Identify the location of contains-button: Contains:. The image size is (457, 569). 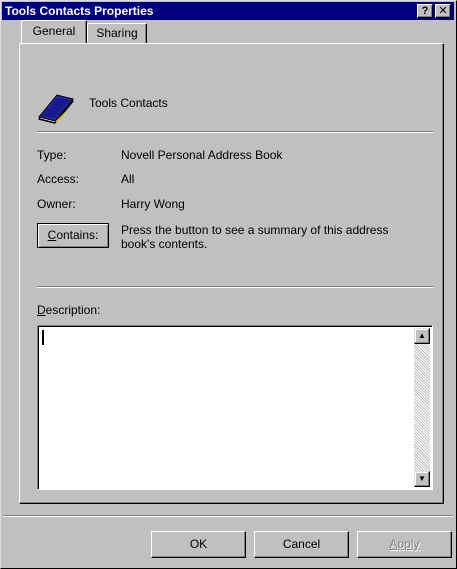
(73, 235).